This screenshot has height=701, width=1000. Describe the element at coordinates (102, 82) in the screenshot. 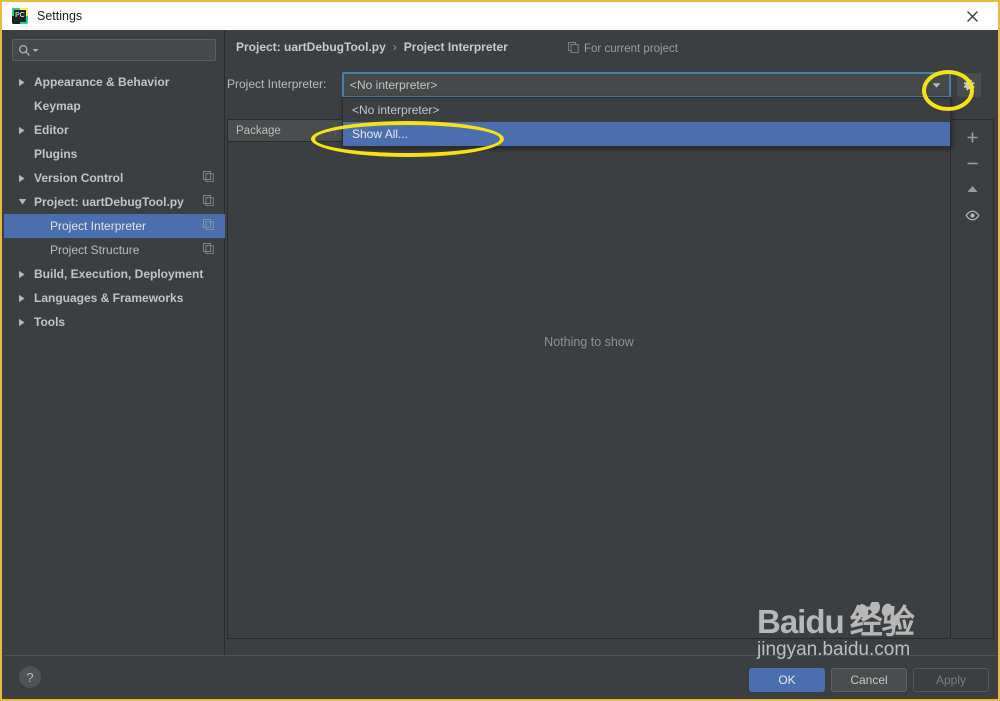

I see `sidebar-item-label: Appearance & Behavior` at that location.